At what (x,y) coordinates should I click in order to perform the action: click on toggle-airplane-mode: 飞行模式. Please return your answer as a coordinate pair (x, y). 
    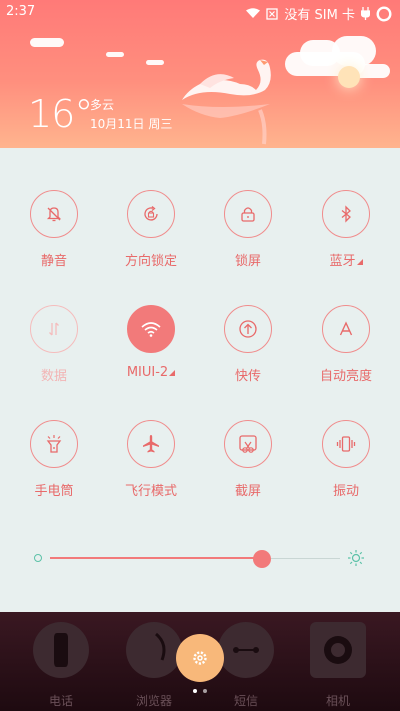
    Looking at the image, I should click on (151, 470).